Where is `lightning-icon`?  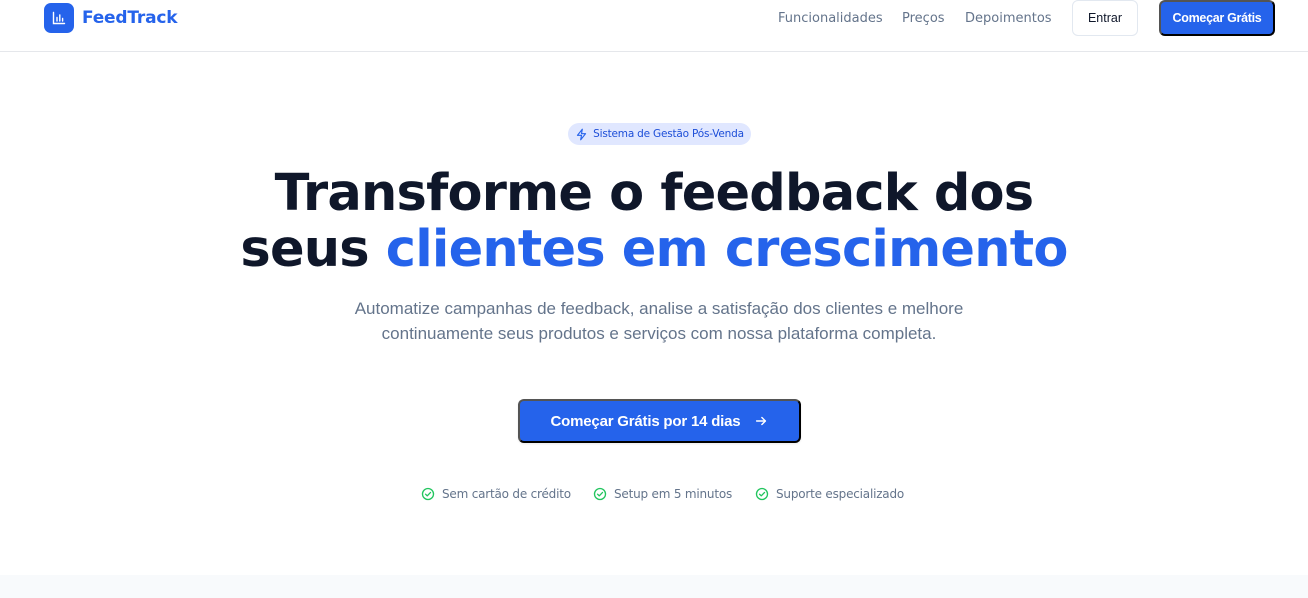
lightning-icon is located at coordinates (581, 134).